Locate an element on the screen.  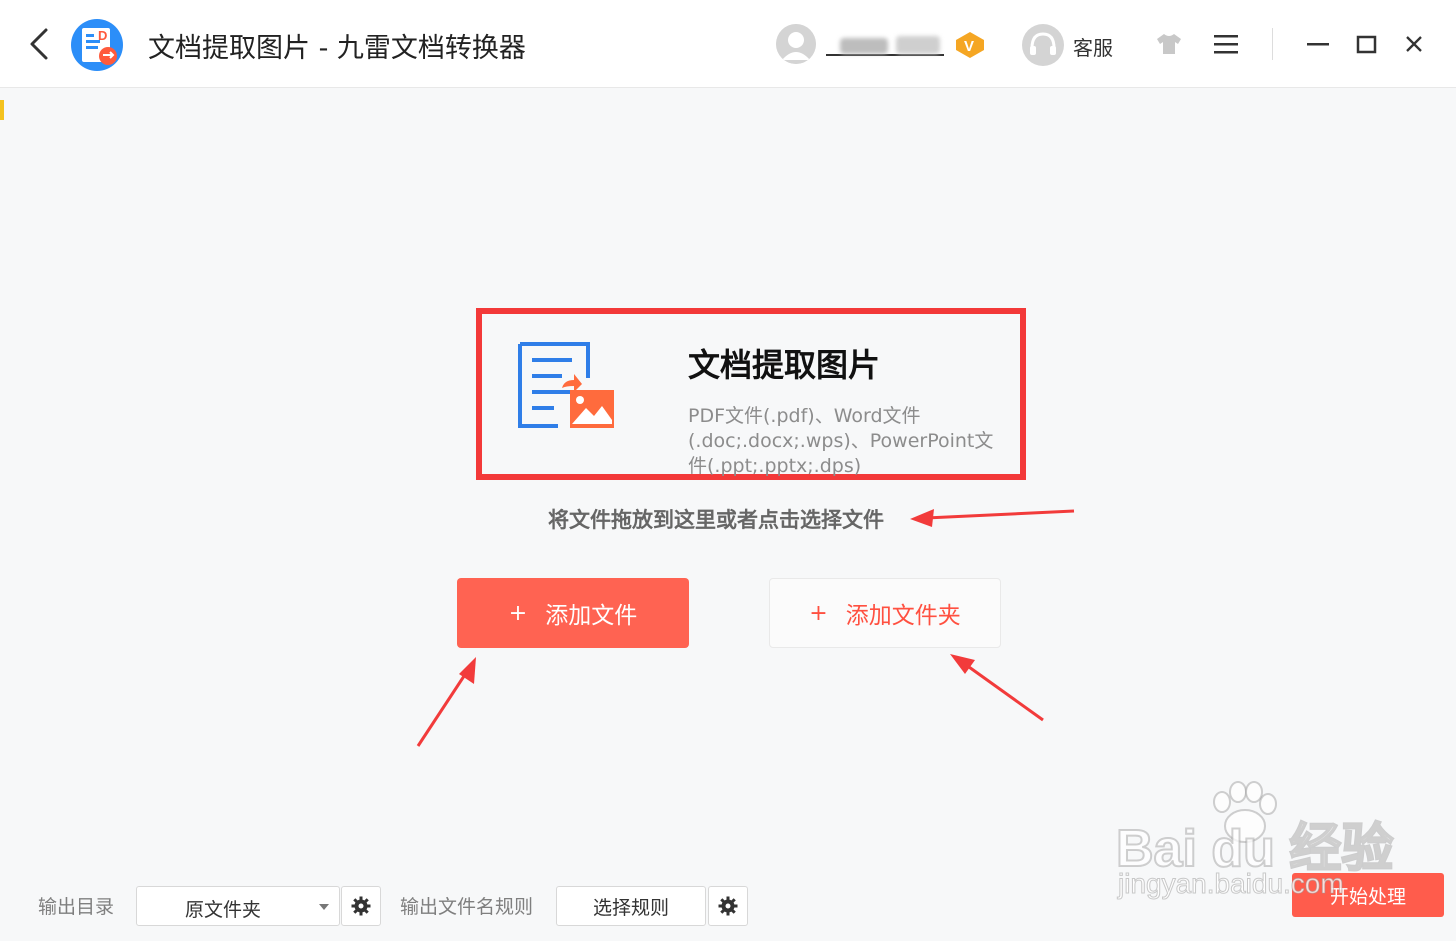
window-title: 文档提取图片 - 九雷文档转换器 is located at coordinates (337, 48).